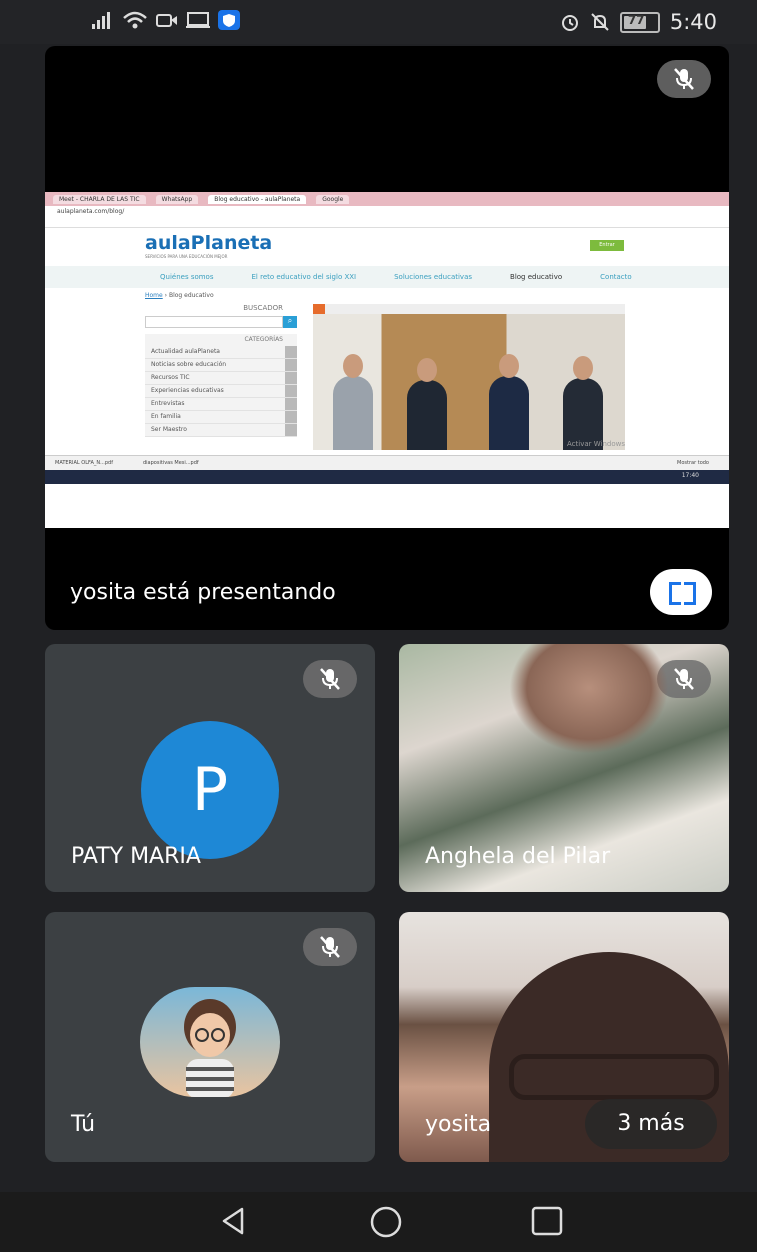  I want to click on participant-name: Anghela del Pilar, so click(518, 856).